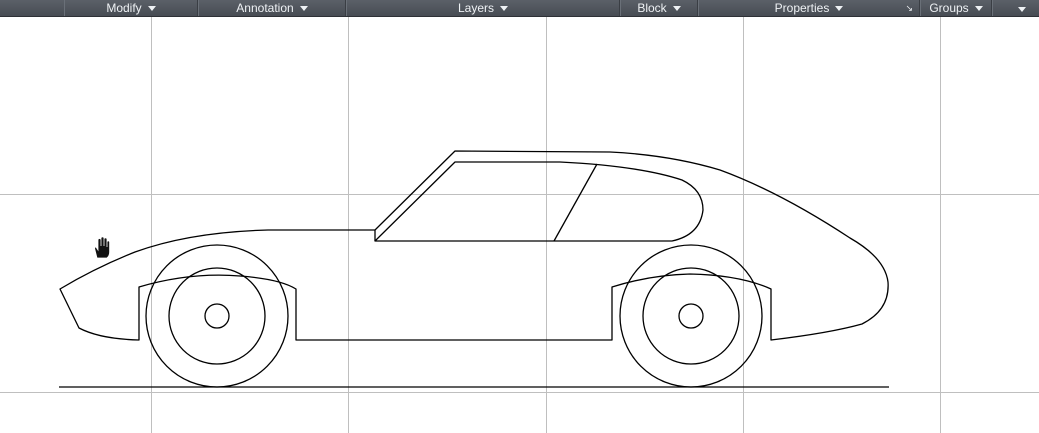 Image resolution: width=1039 pixels, height=433 pixels. I want to click on front-rim, so click(217, 316).